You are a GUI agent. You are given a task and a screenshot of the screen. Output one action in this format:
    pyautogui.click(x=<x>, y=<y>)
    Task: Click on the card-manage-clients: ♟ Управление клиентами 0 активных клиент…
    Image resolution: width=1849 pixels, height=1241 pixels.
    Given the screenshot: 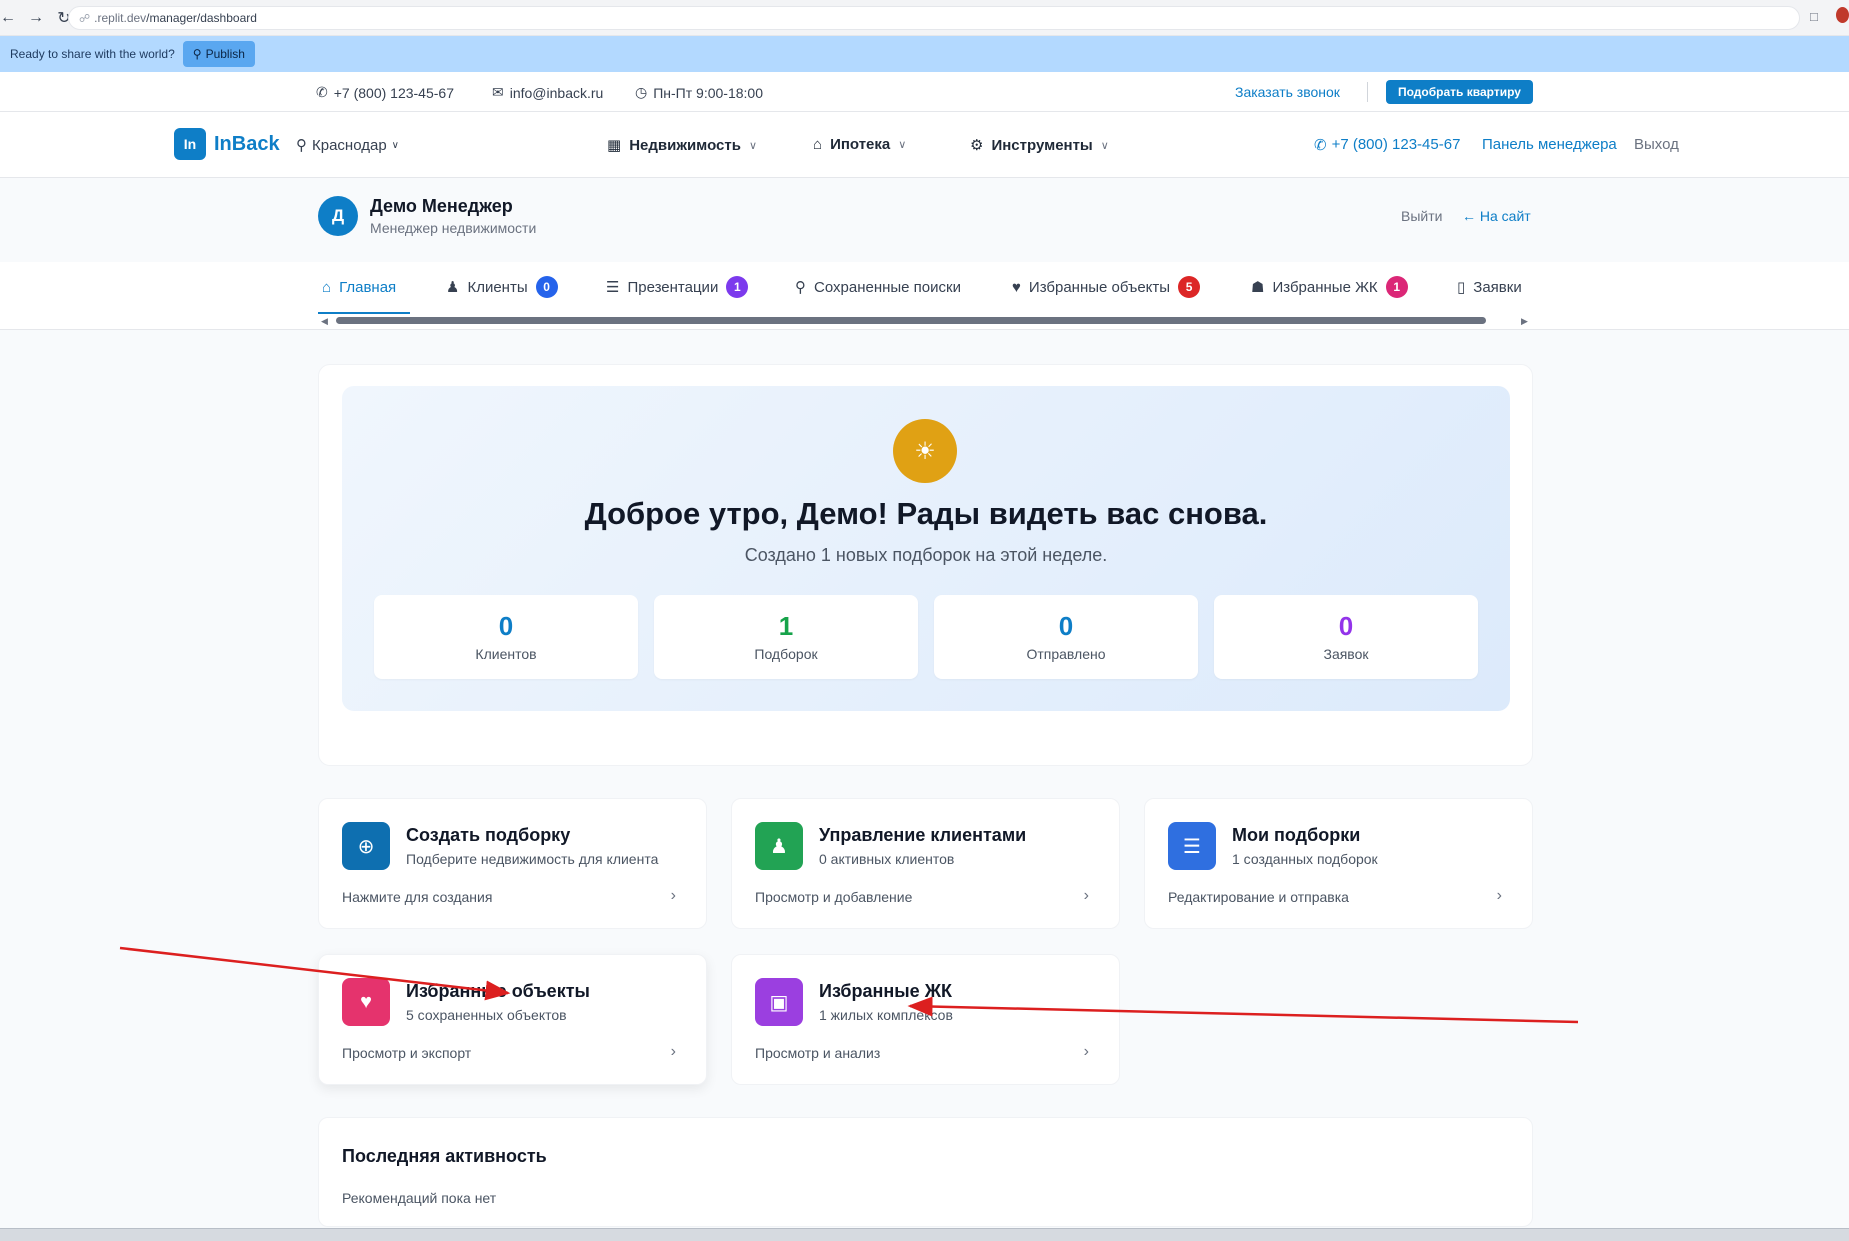 What is the action you would take?
    pyautogui.click(x=925, y=863)
    